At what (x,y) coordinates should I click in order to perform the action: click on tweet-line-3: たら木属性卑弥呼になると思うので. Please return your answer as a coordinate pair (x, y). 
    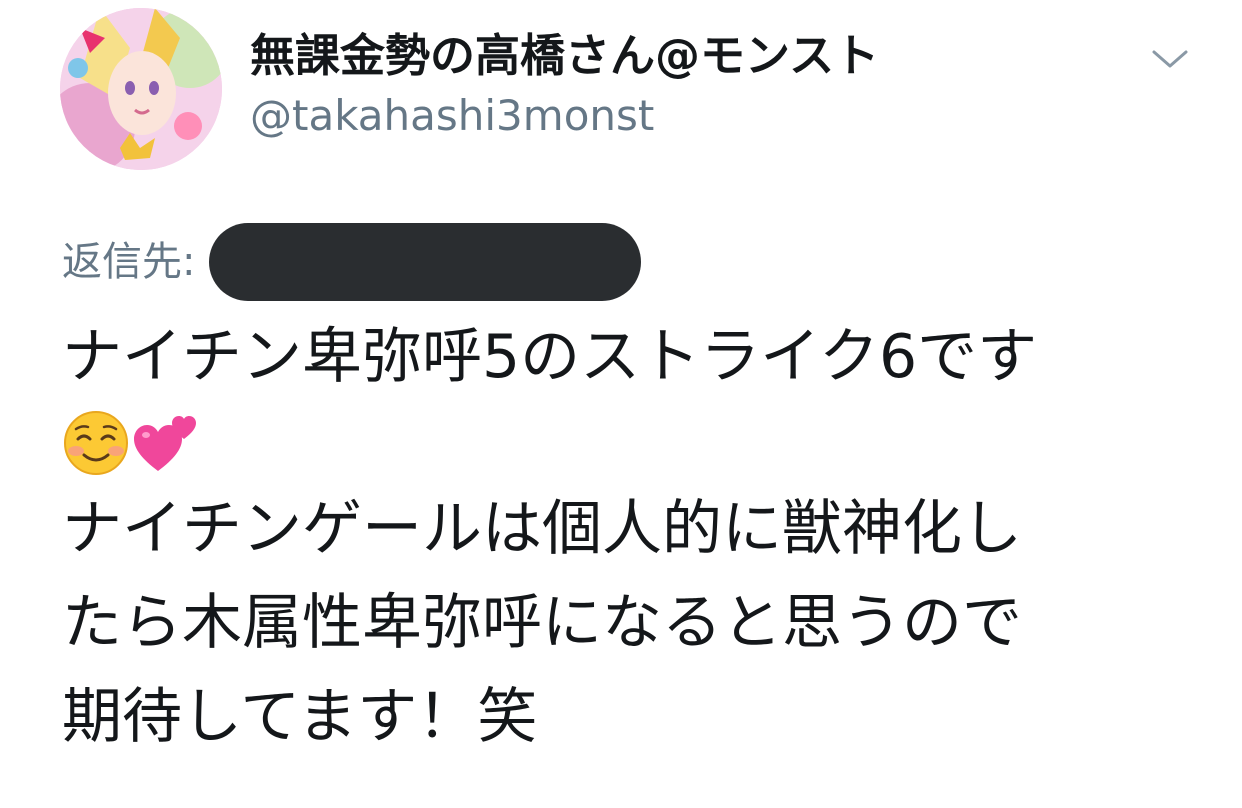
    Looking at the image, I should click on (542, 623).